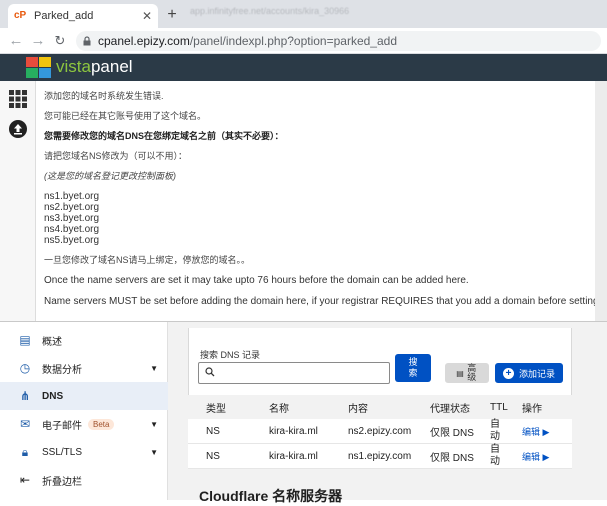 The image size is (607, 506). Describe the element at coordinates (116, 156) in the screenshot. I see `error-line: 请把您域名NS修改为（可以不用）：` at that location.